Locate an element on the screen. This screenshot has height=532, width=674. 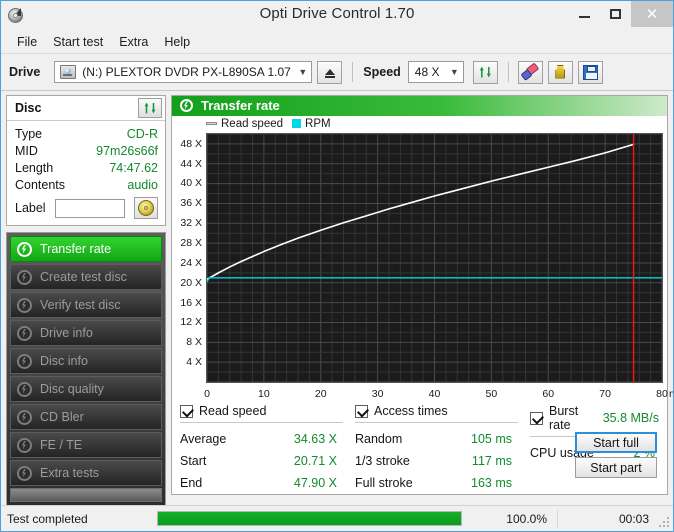
sidebar-item-verify-test-disc: Verify test disc is located at coordinates (86, 305).